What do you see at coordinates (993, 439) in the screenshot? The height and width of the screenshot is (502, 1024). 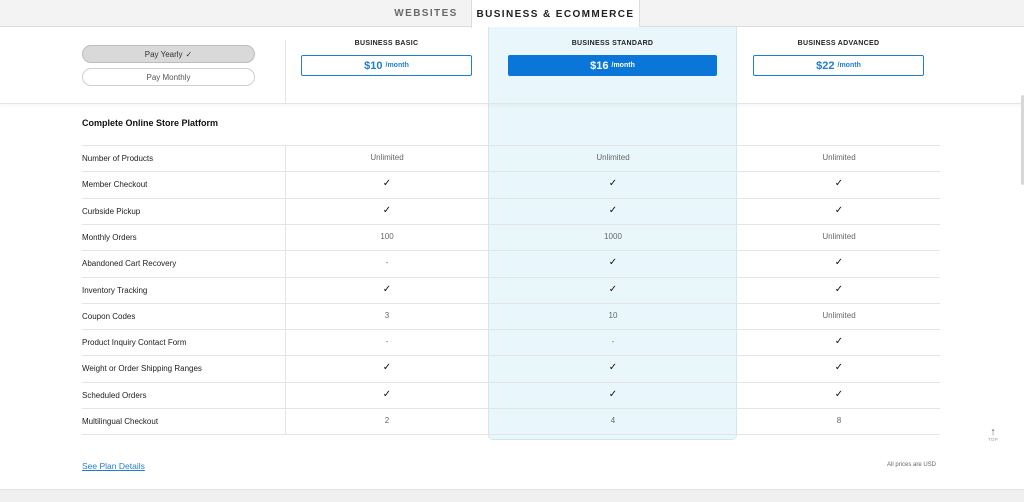 I see `top-label: TOP` at bounding box center [993, 439].